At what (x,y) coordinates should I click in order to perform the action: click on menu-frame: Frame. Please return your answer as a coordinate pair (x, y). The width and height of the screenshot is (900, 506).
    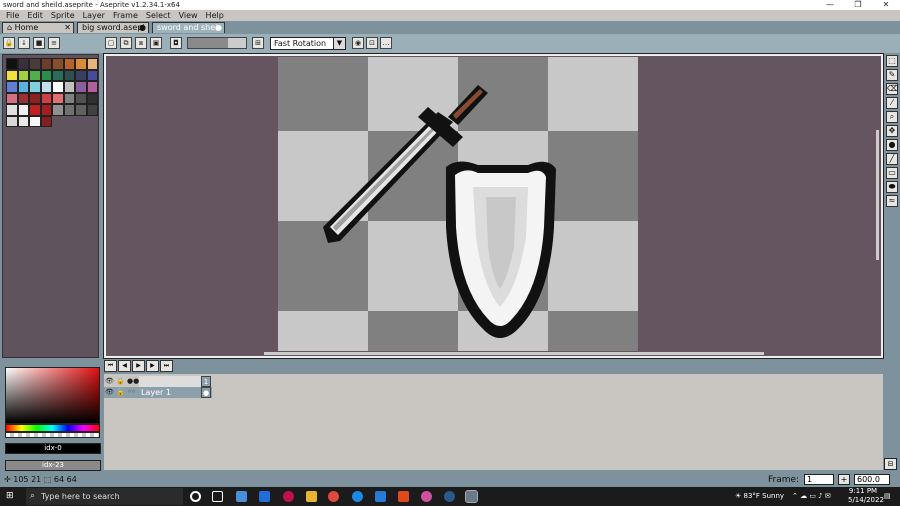
    Looking at the image, I should click on (125, 15).